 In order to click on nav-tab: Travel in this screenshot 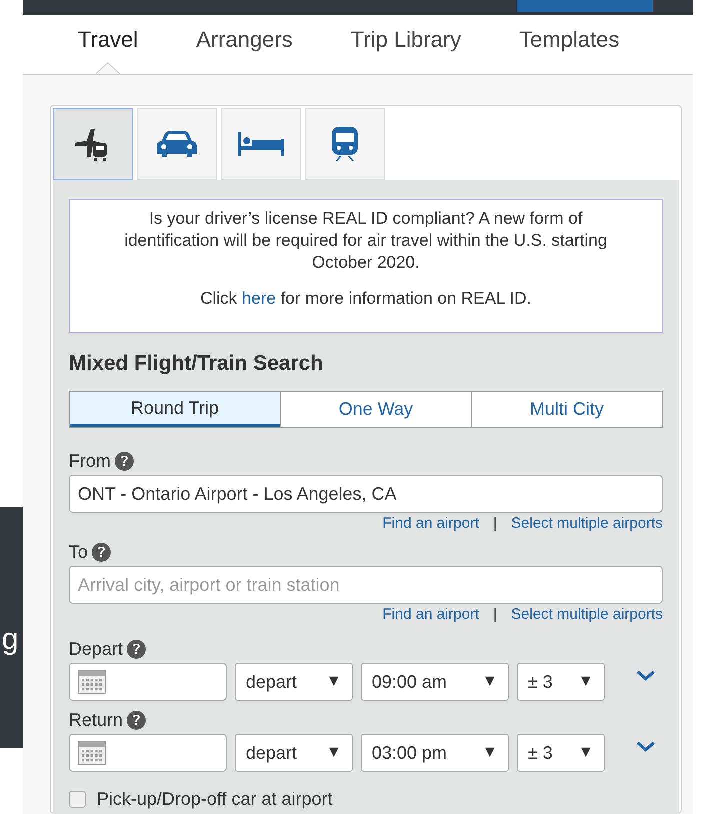, I will do `click(108, 44)`.